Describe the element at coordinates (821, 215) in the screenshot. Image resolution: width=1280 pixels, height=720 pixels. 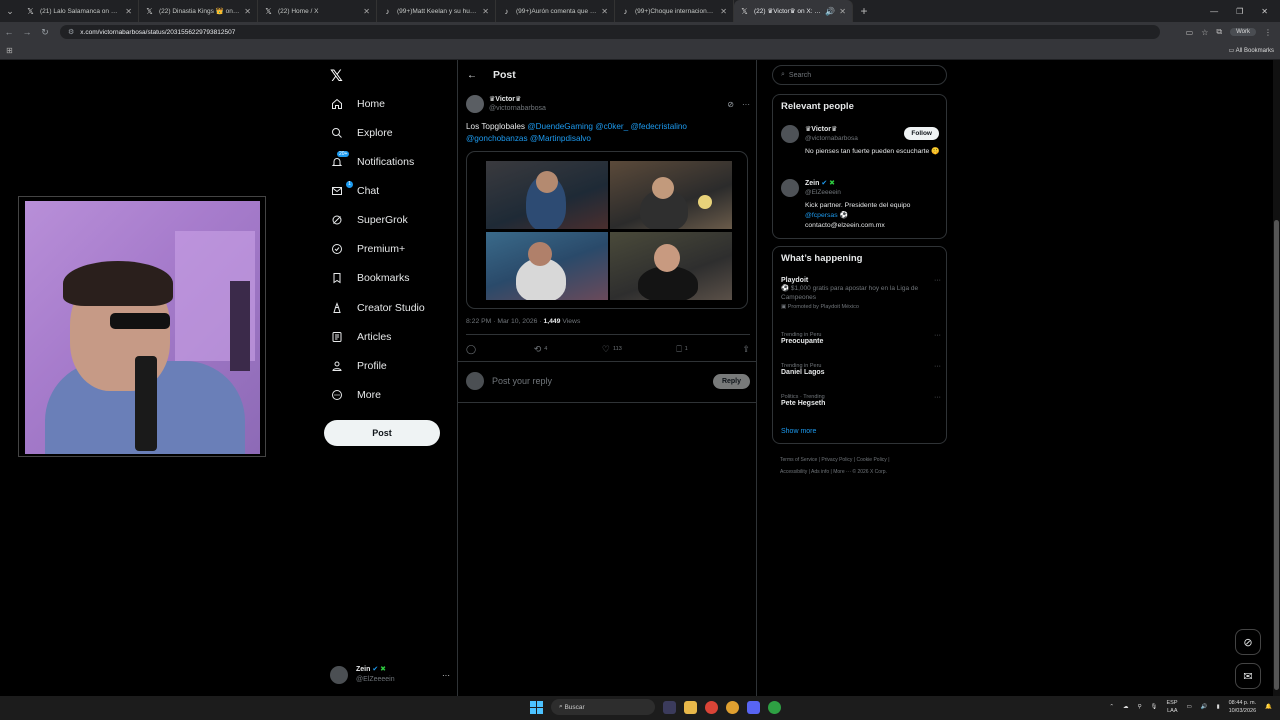
I see `mention-link: @fcpersas` at that location.